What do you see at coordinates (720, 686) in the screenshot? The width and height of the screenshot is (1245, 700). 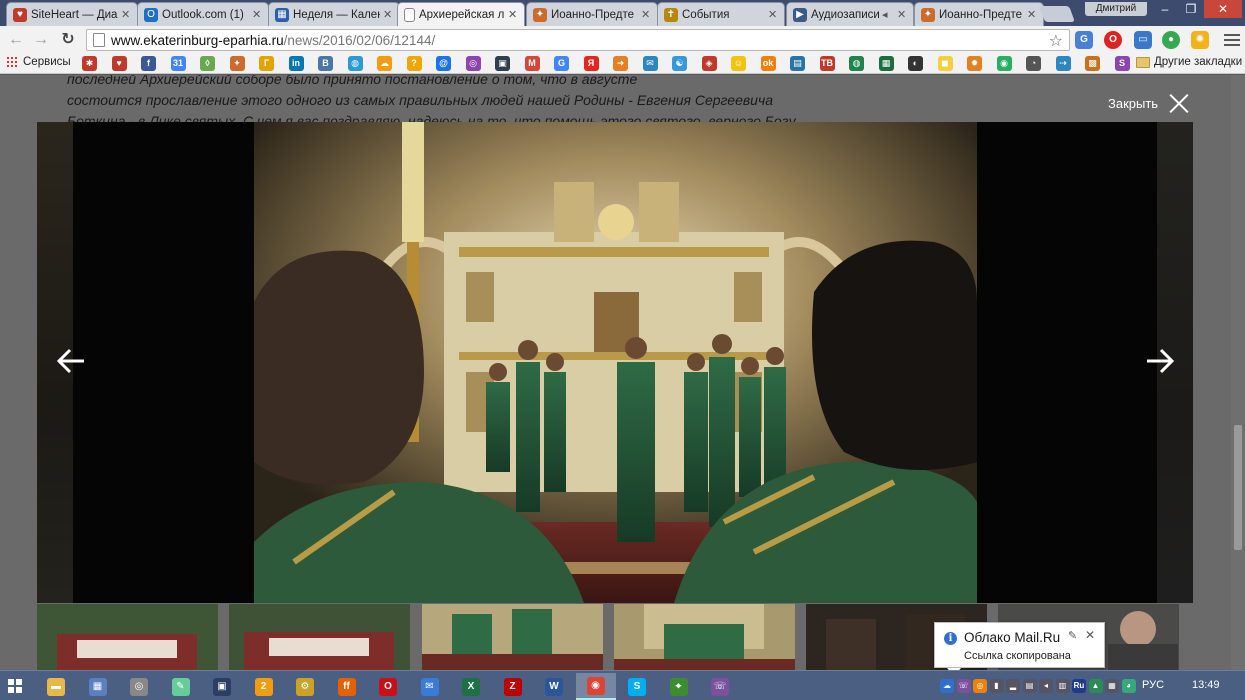 I see `taskbar-viber: ☏` at bounding box center [720, 686].